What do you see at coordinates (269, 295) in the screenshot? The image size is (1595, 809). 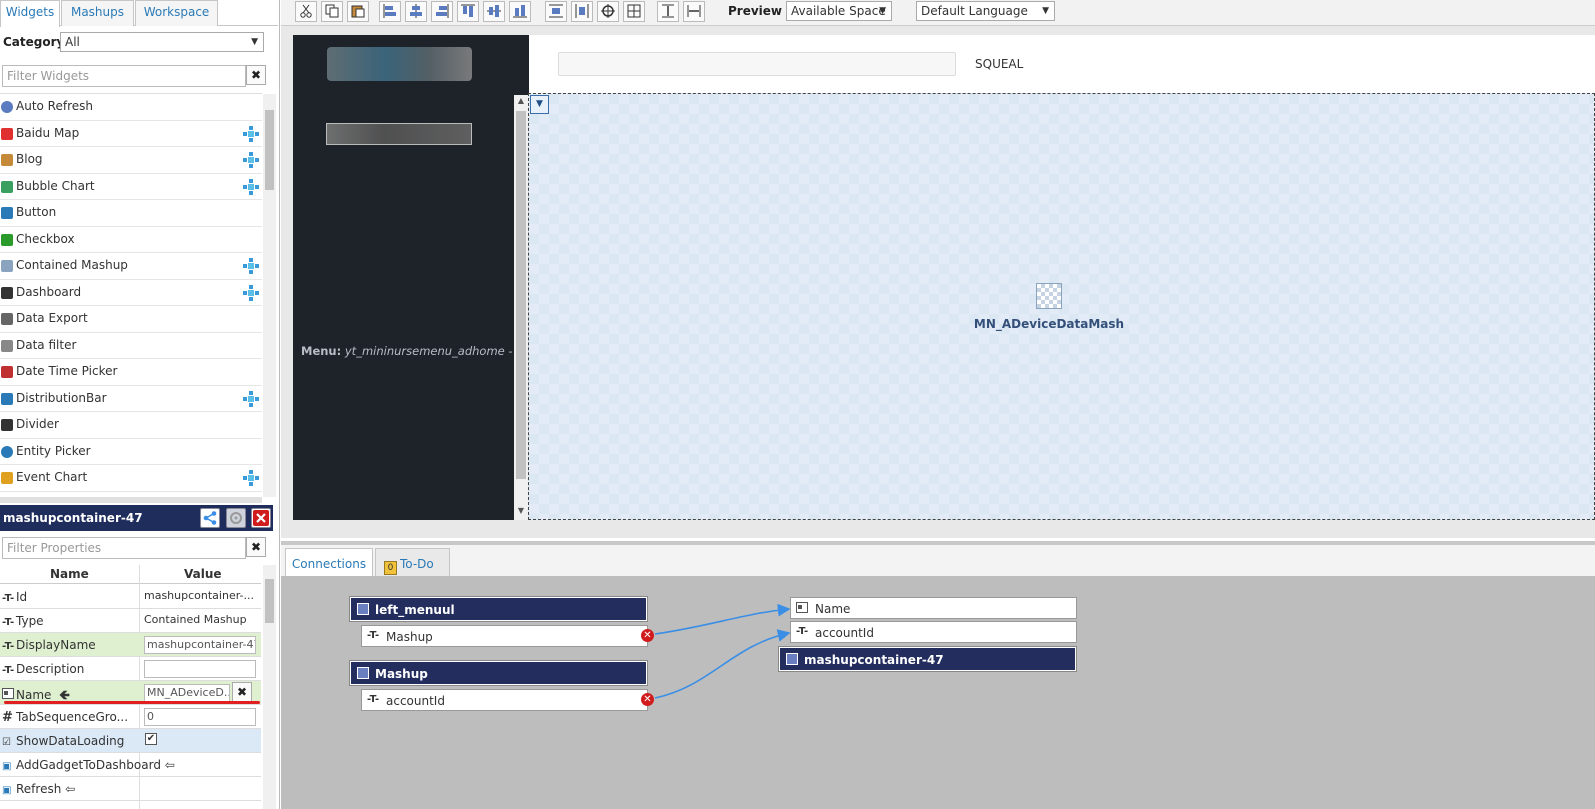 I see `widget-list-scrollbar` at bounding box center [269, 295].